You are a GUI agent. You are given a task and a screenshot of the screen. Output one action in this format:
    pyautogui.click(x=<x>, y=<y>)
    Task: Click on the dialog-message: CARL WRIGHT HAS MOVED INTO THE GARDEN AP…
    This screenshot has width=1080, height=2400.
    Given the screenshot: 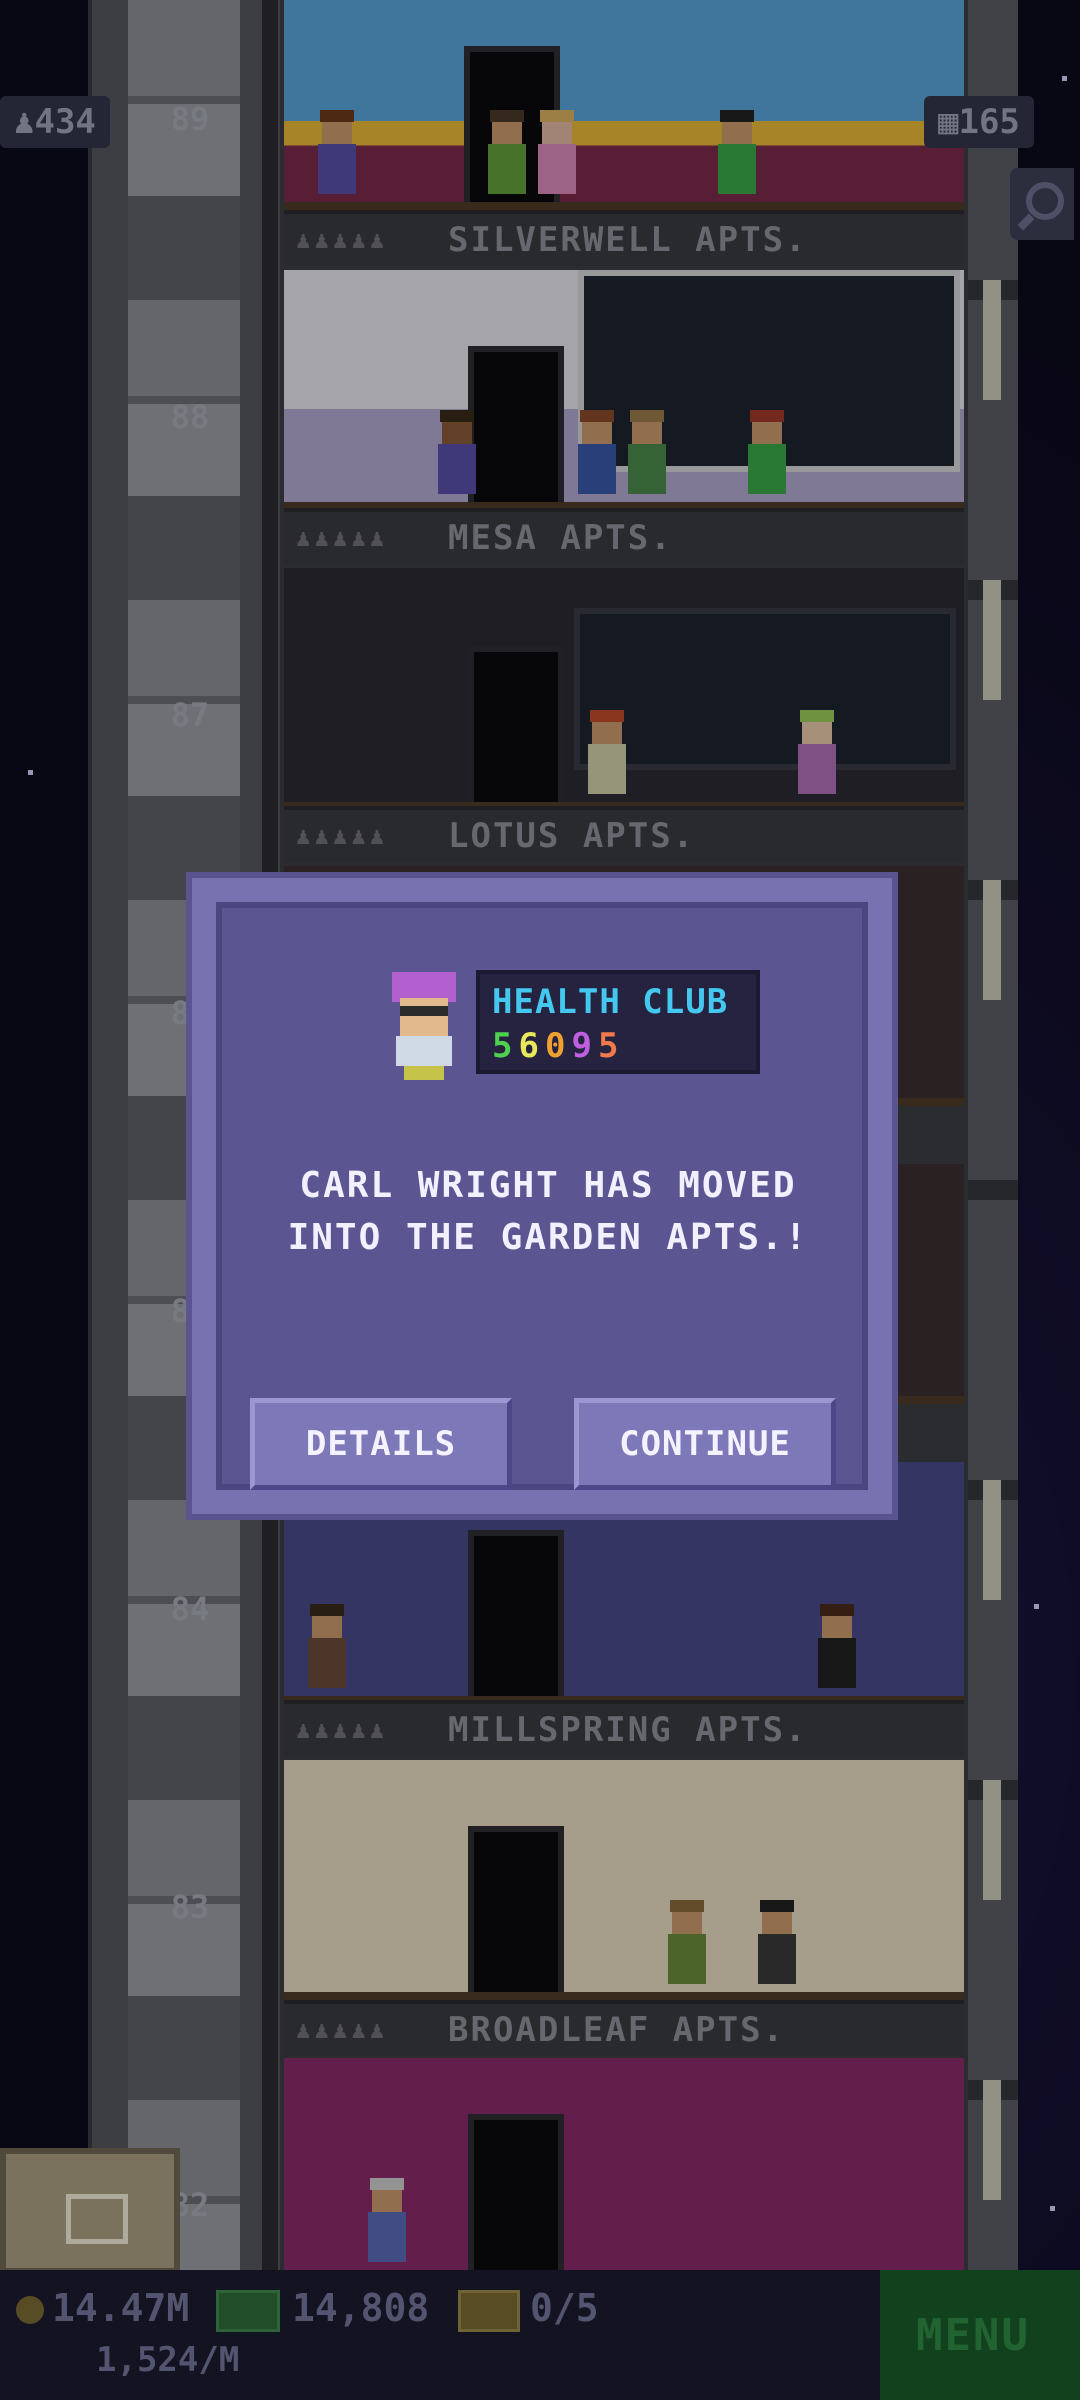 What is the action you would take?
    pyautogui.click(x=548, y=1212)
    